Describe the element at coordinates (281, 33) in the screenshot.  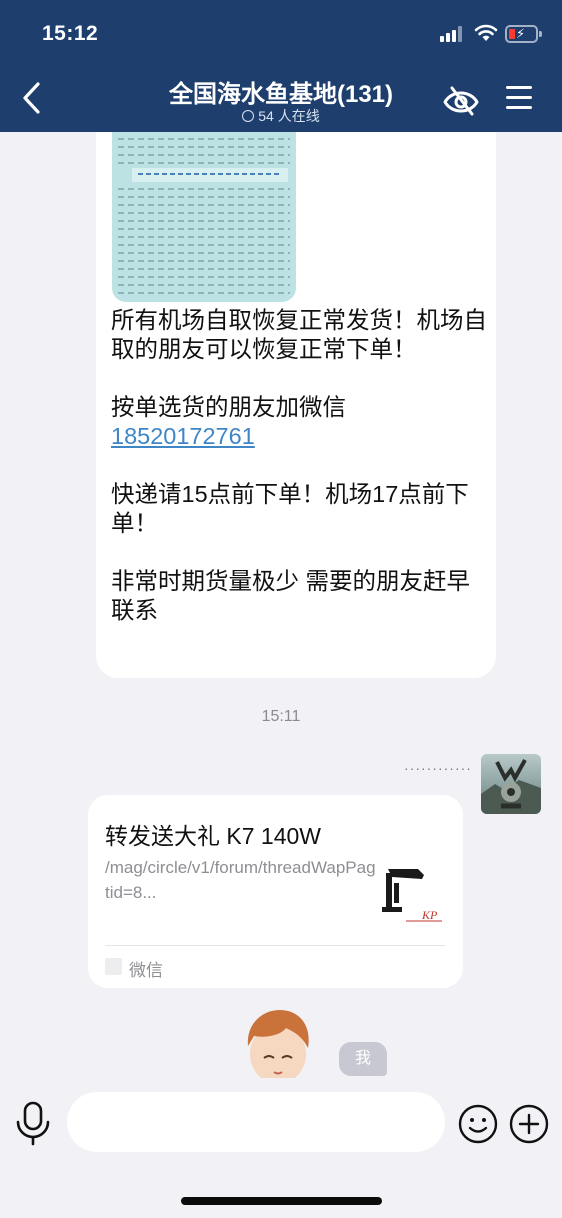
I see `status-bar: 15:12 ⚡` at that location.